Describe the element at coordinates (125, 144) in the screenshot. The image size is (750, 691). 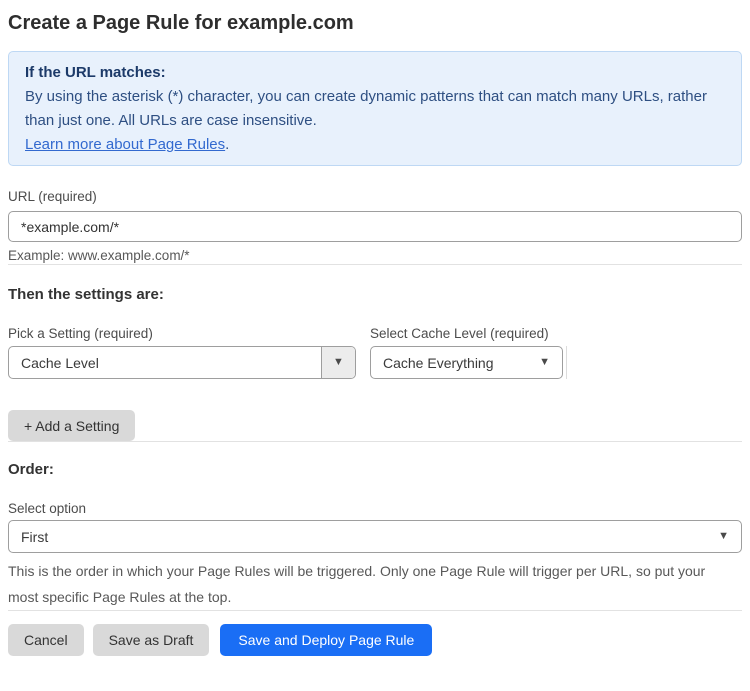
I see `learn-more-page-rules-link: Learn more about Page Rules` at that location.